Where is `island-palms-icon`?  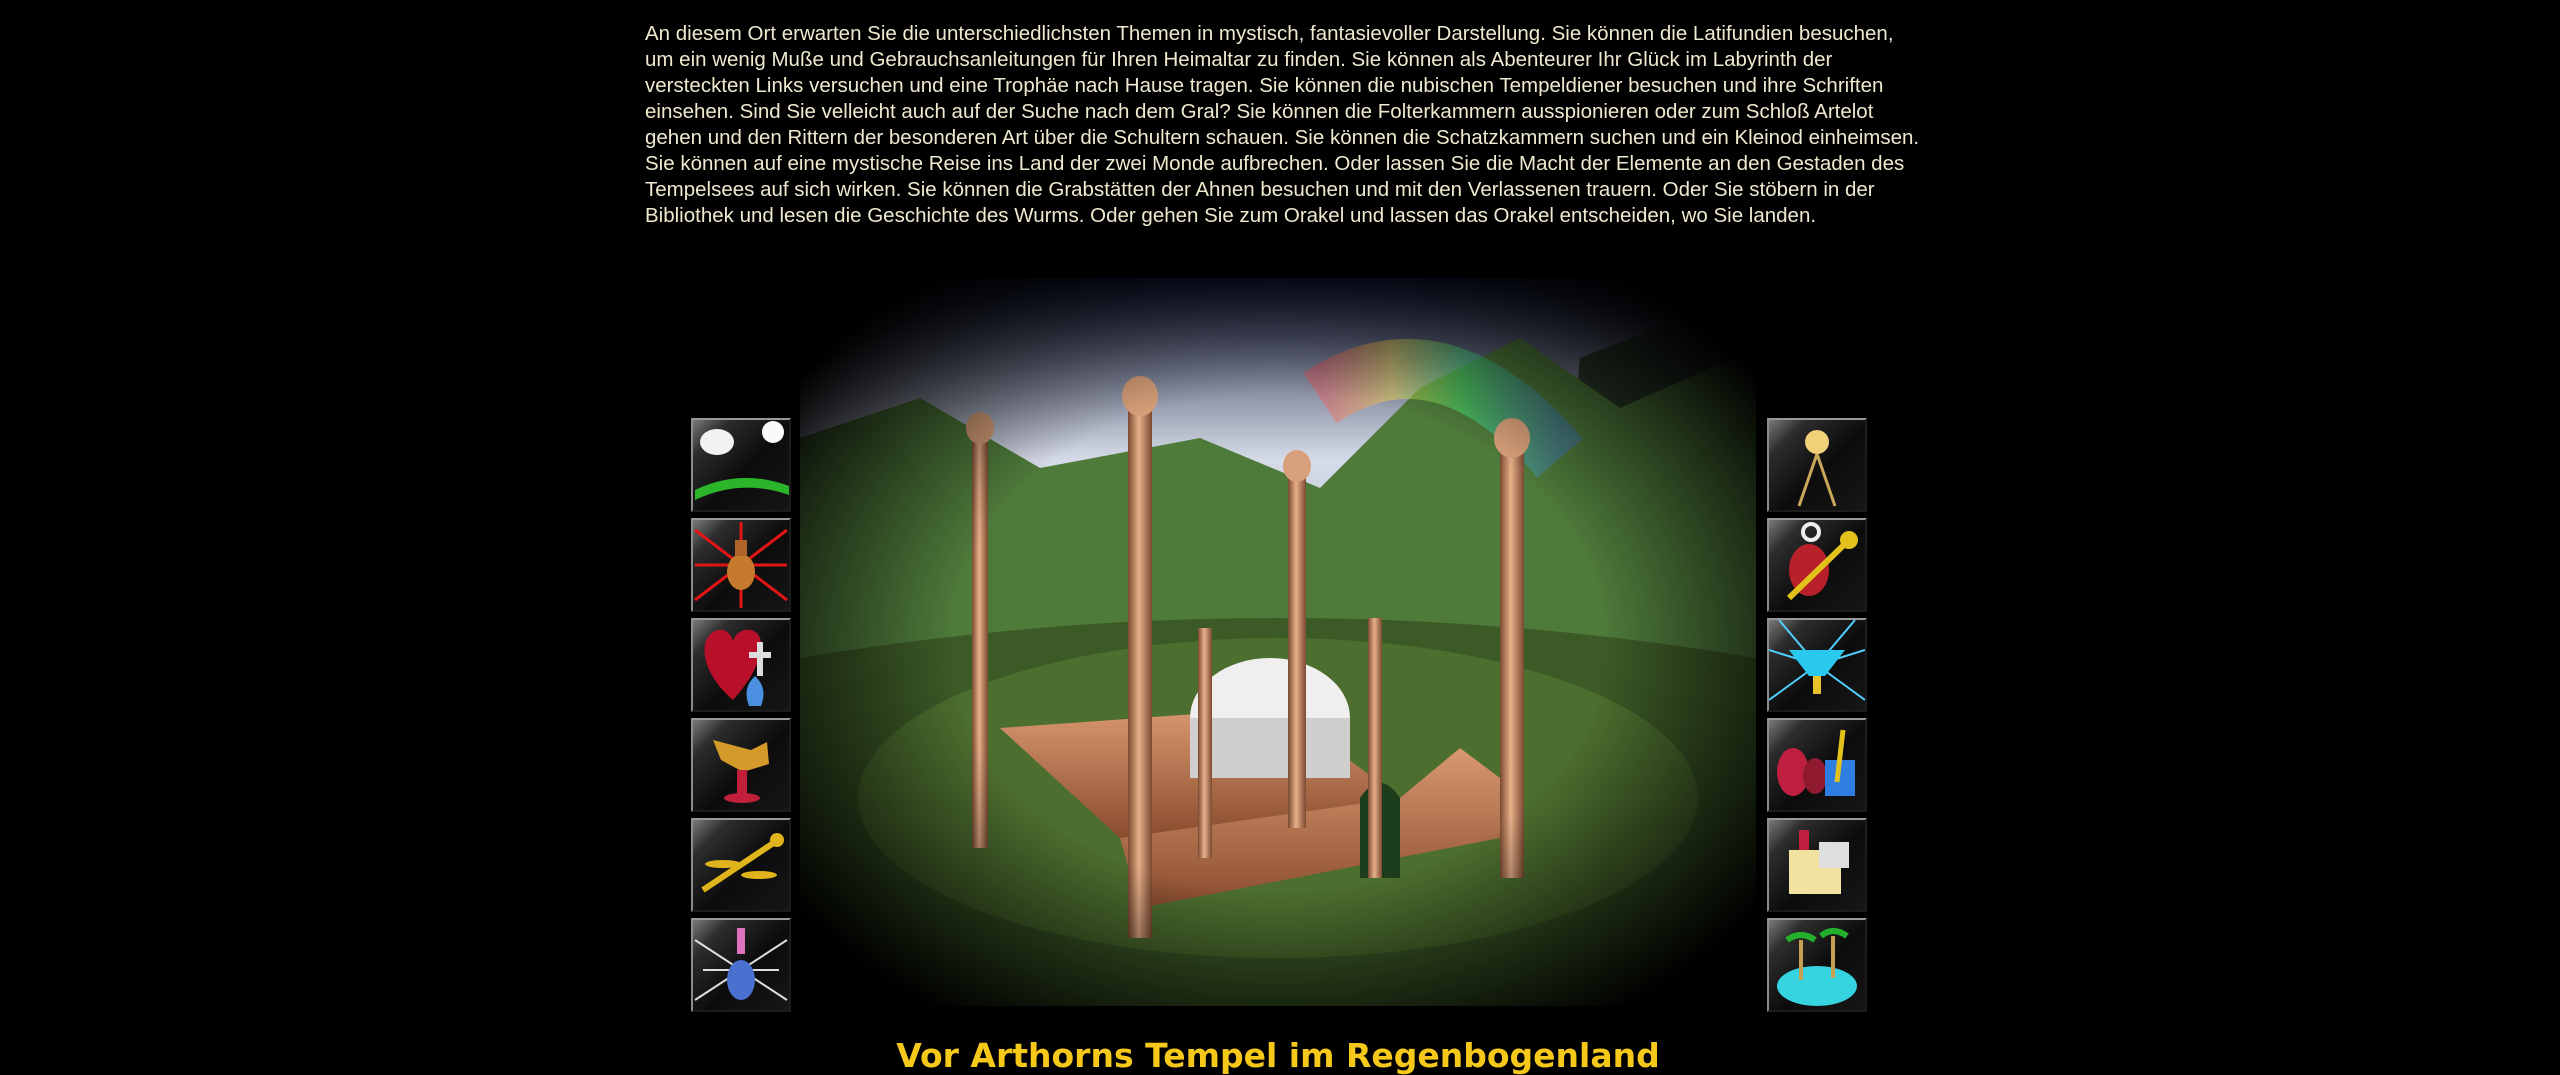 island-palms-icon is located at coordinates (1817, 965).